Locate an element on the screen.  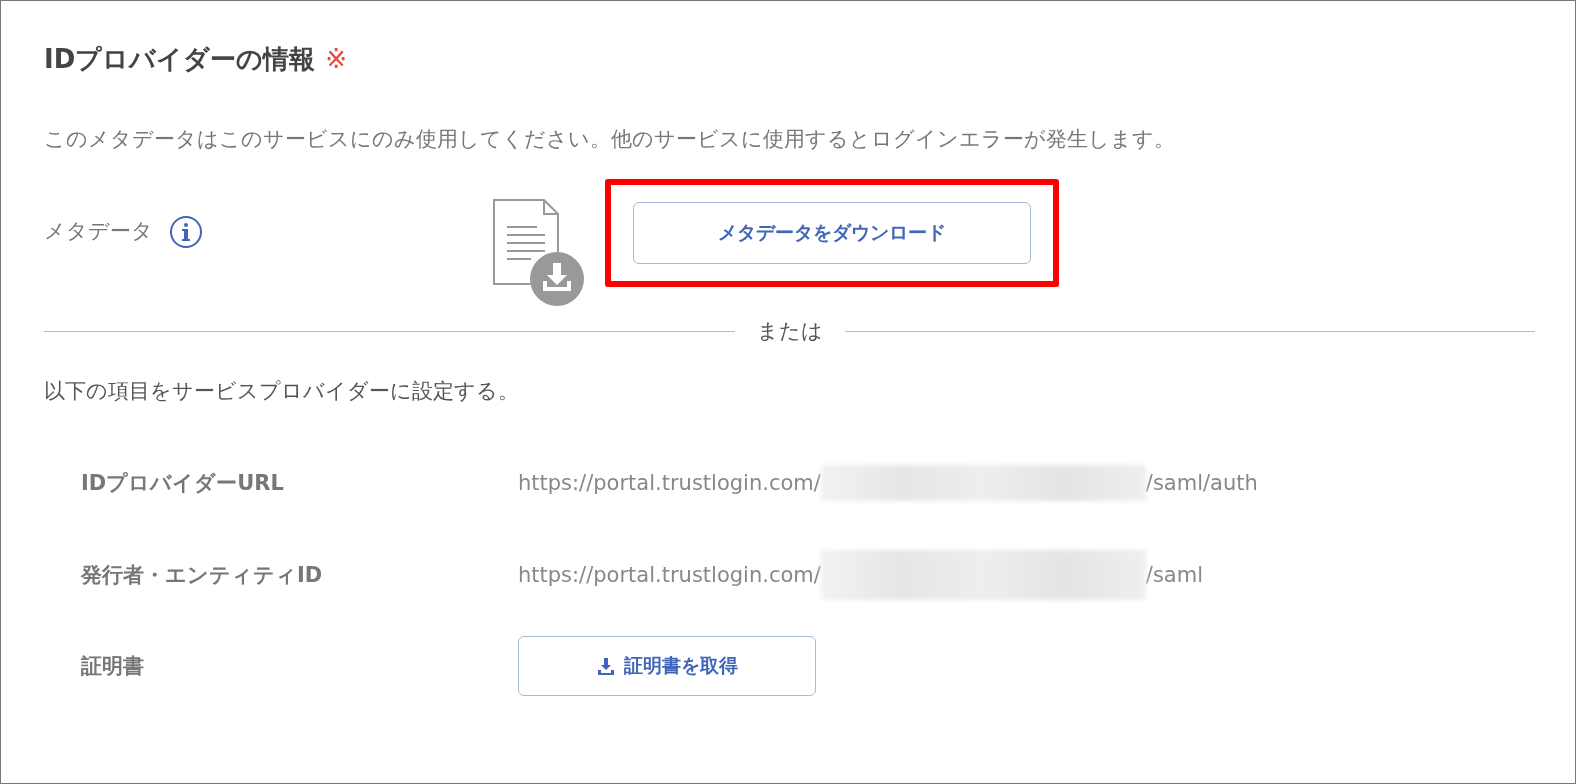
download-icon is located at coordinates (606, 666).